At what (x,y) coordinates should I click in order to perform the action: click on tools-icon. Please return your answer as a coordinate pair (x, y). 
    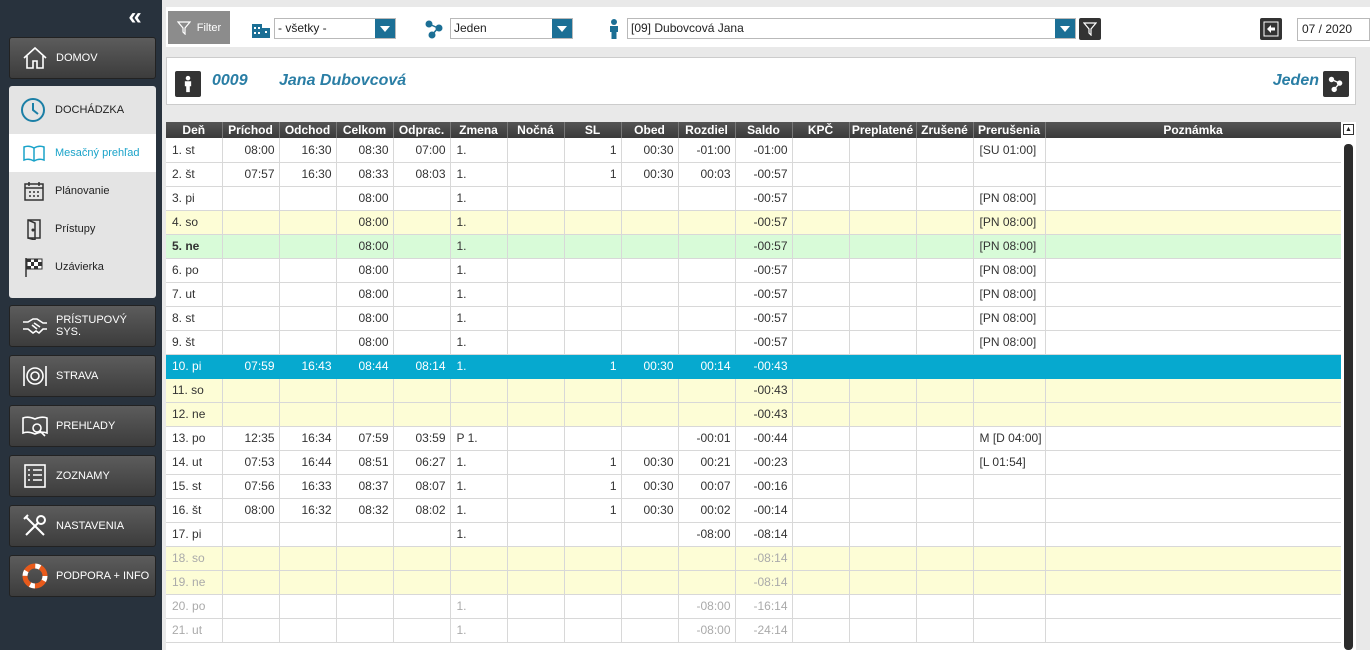
    Looking at the image, I should click on (35, 526).